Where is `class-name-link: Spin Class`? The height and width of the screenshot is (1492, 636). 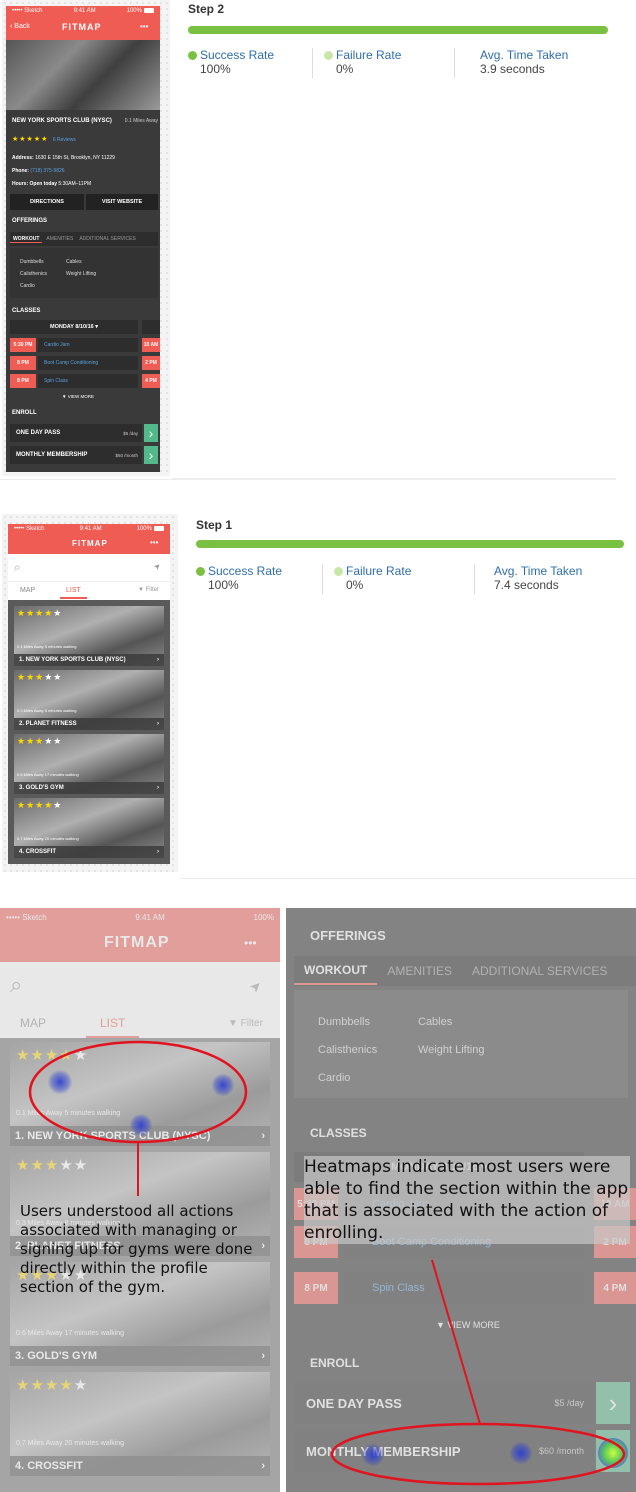 class-name-link: Spin Class is located at coordinates (88, 381).